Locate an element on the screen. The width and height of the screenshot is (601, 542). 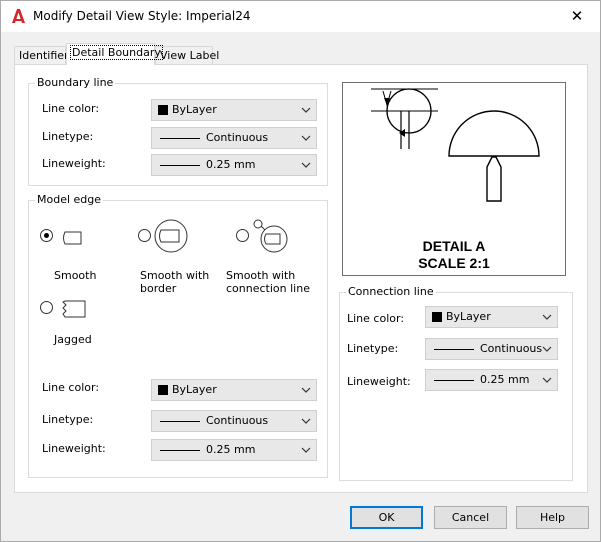
preview-caption: DETAIL A SCALE 2:1 is located at coordinates (454, 255).